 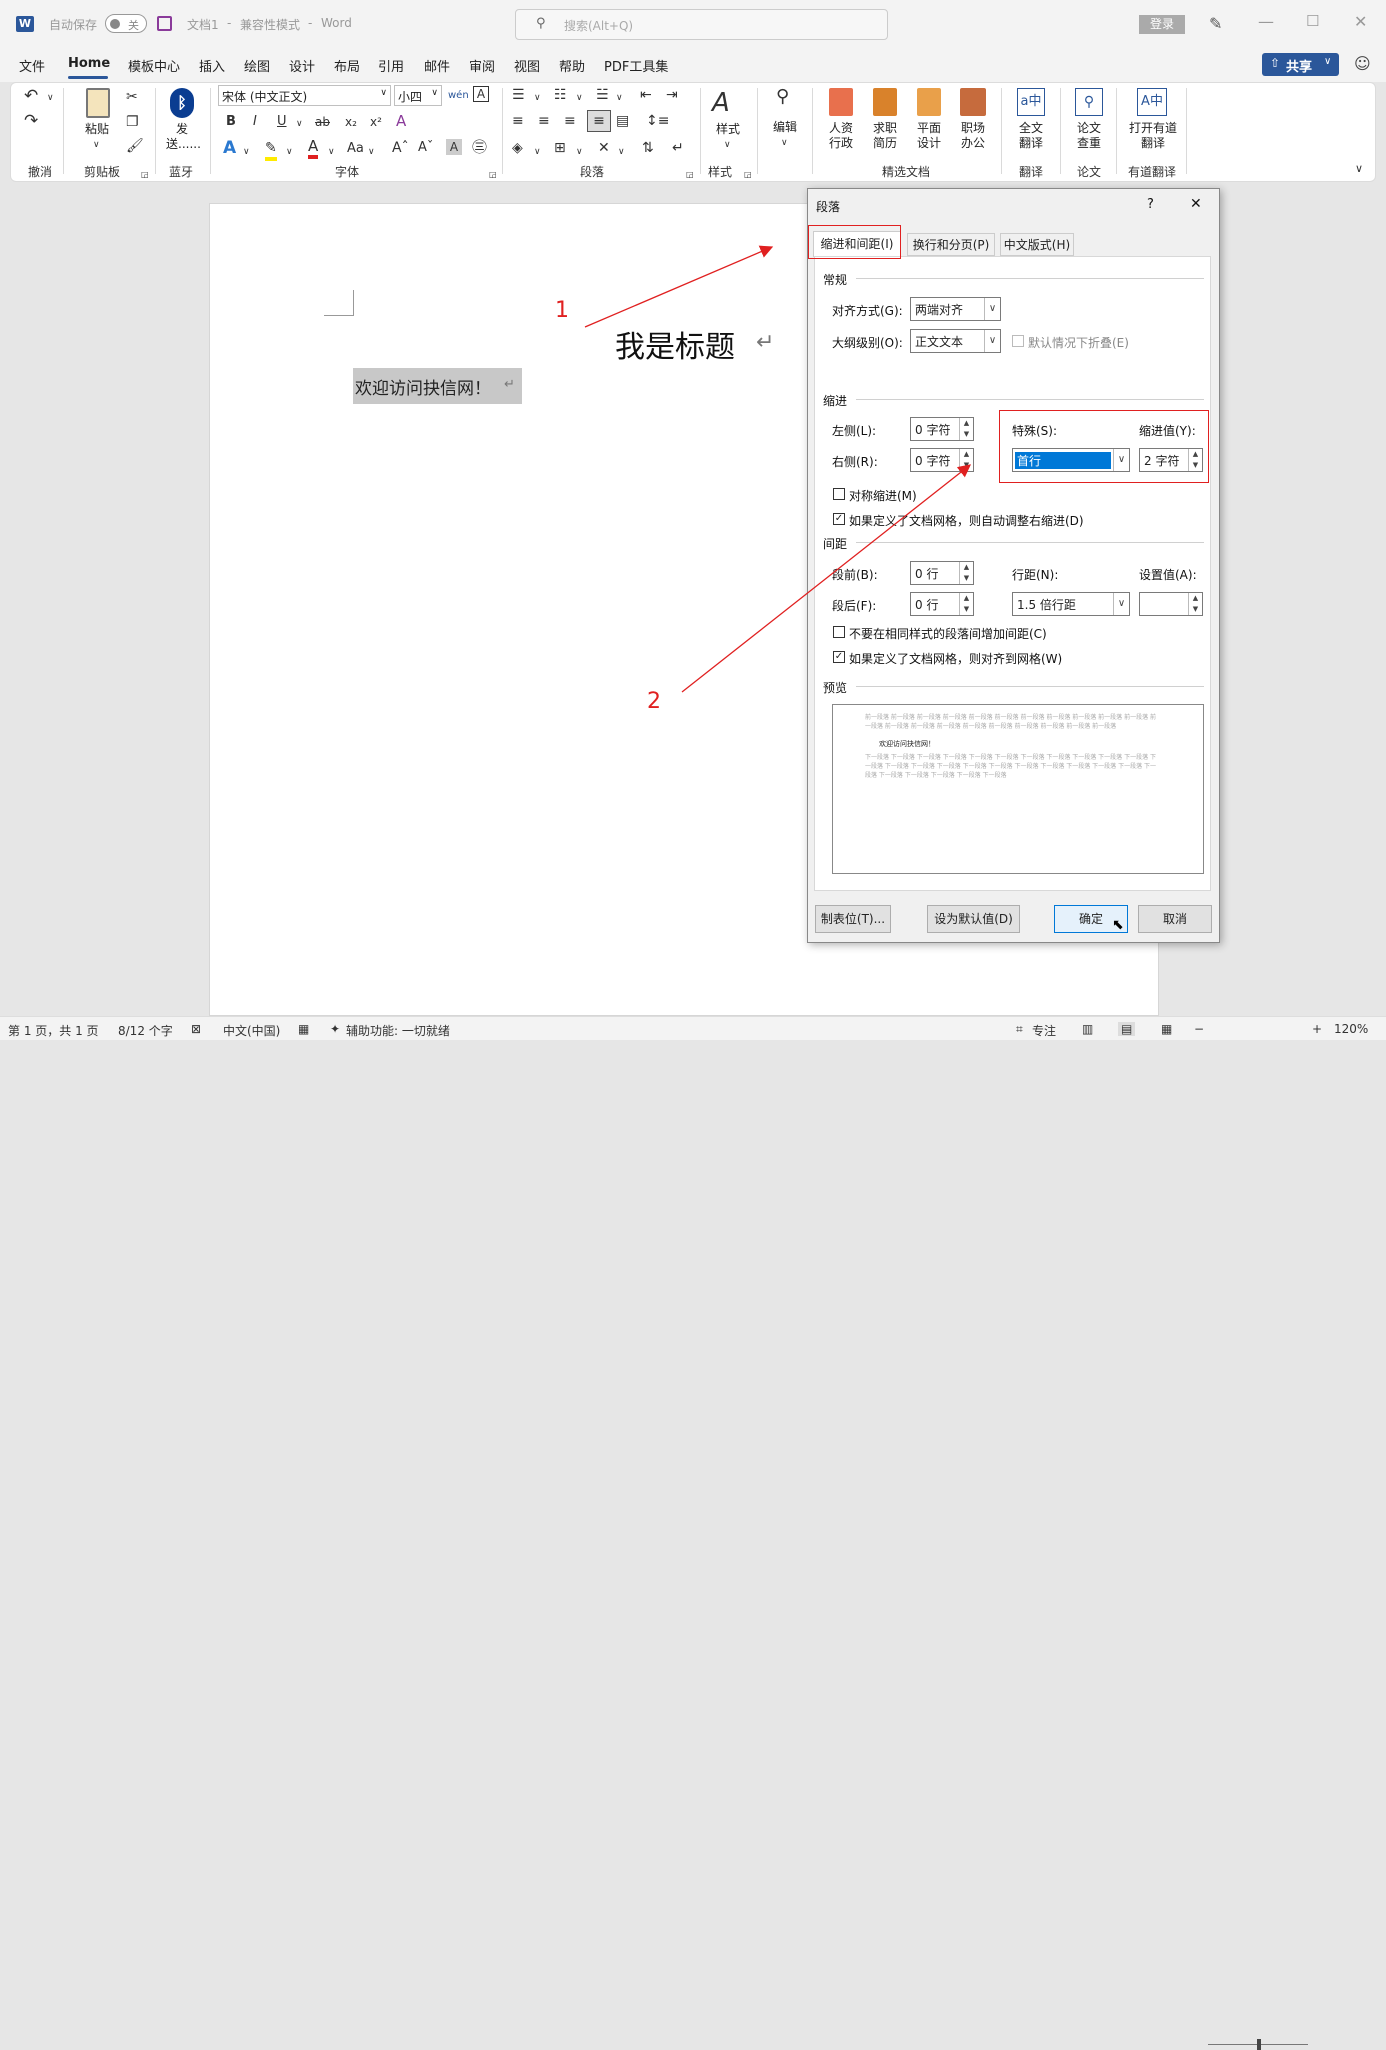 What do you see at coordinates (1089, 136) in the screenshot?
I see `paper-check-label: 论文查重` at bounding box center [1089, 136].